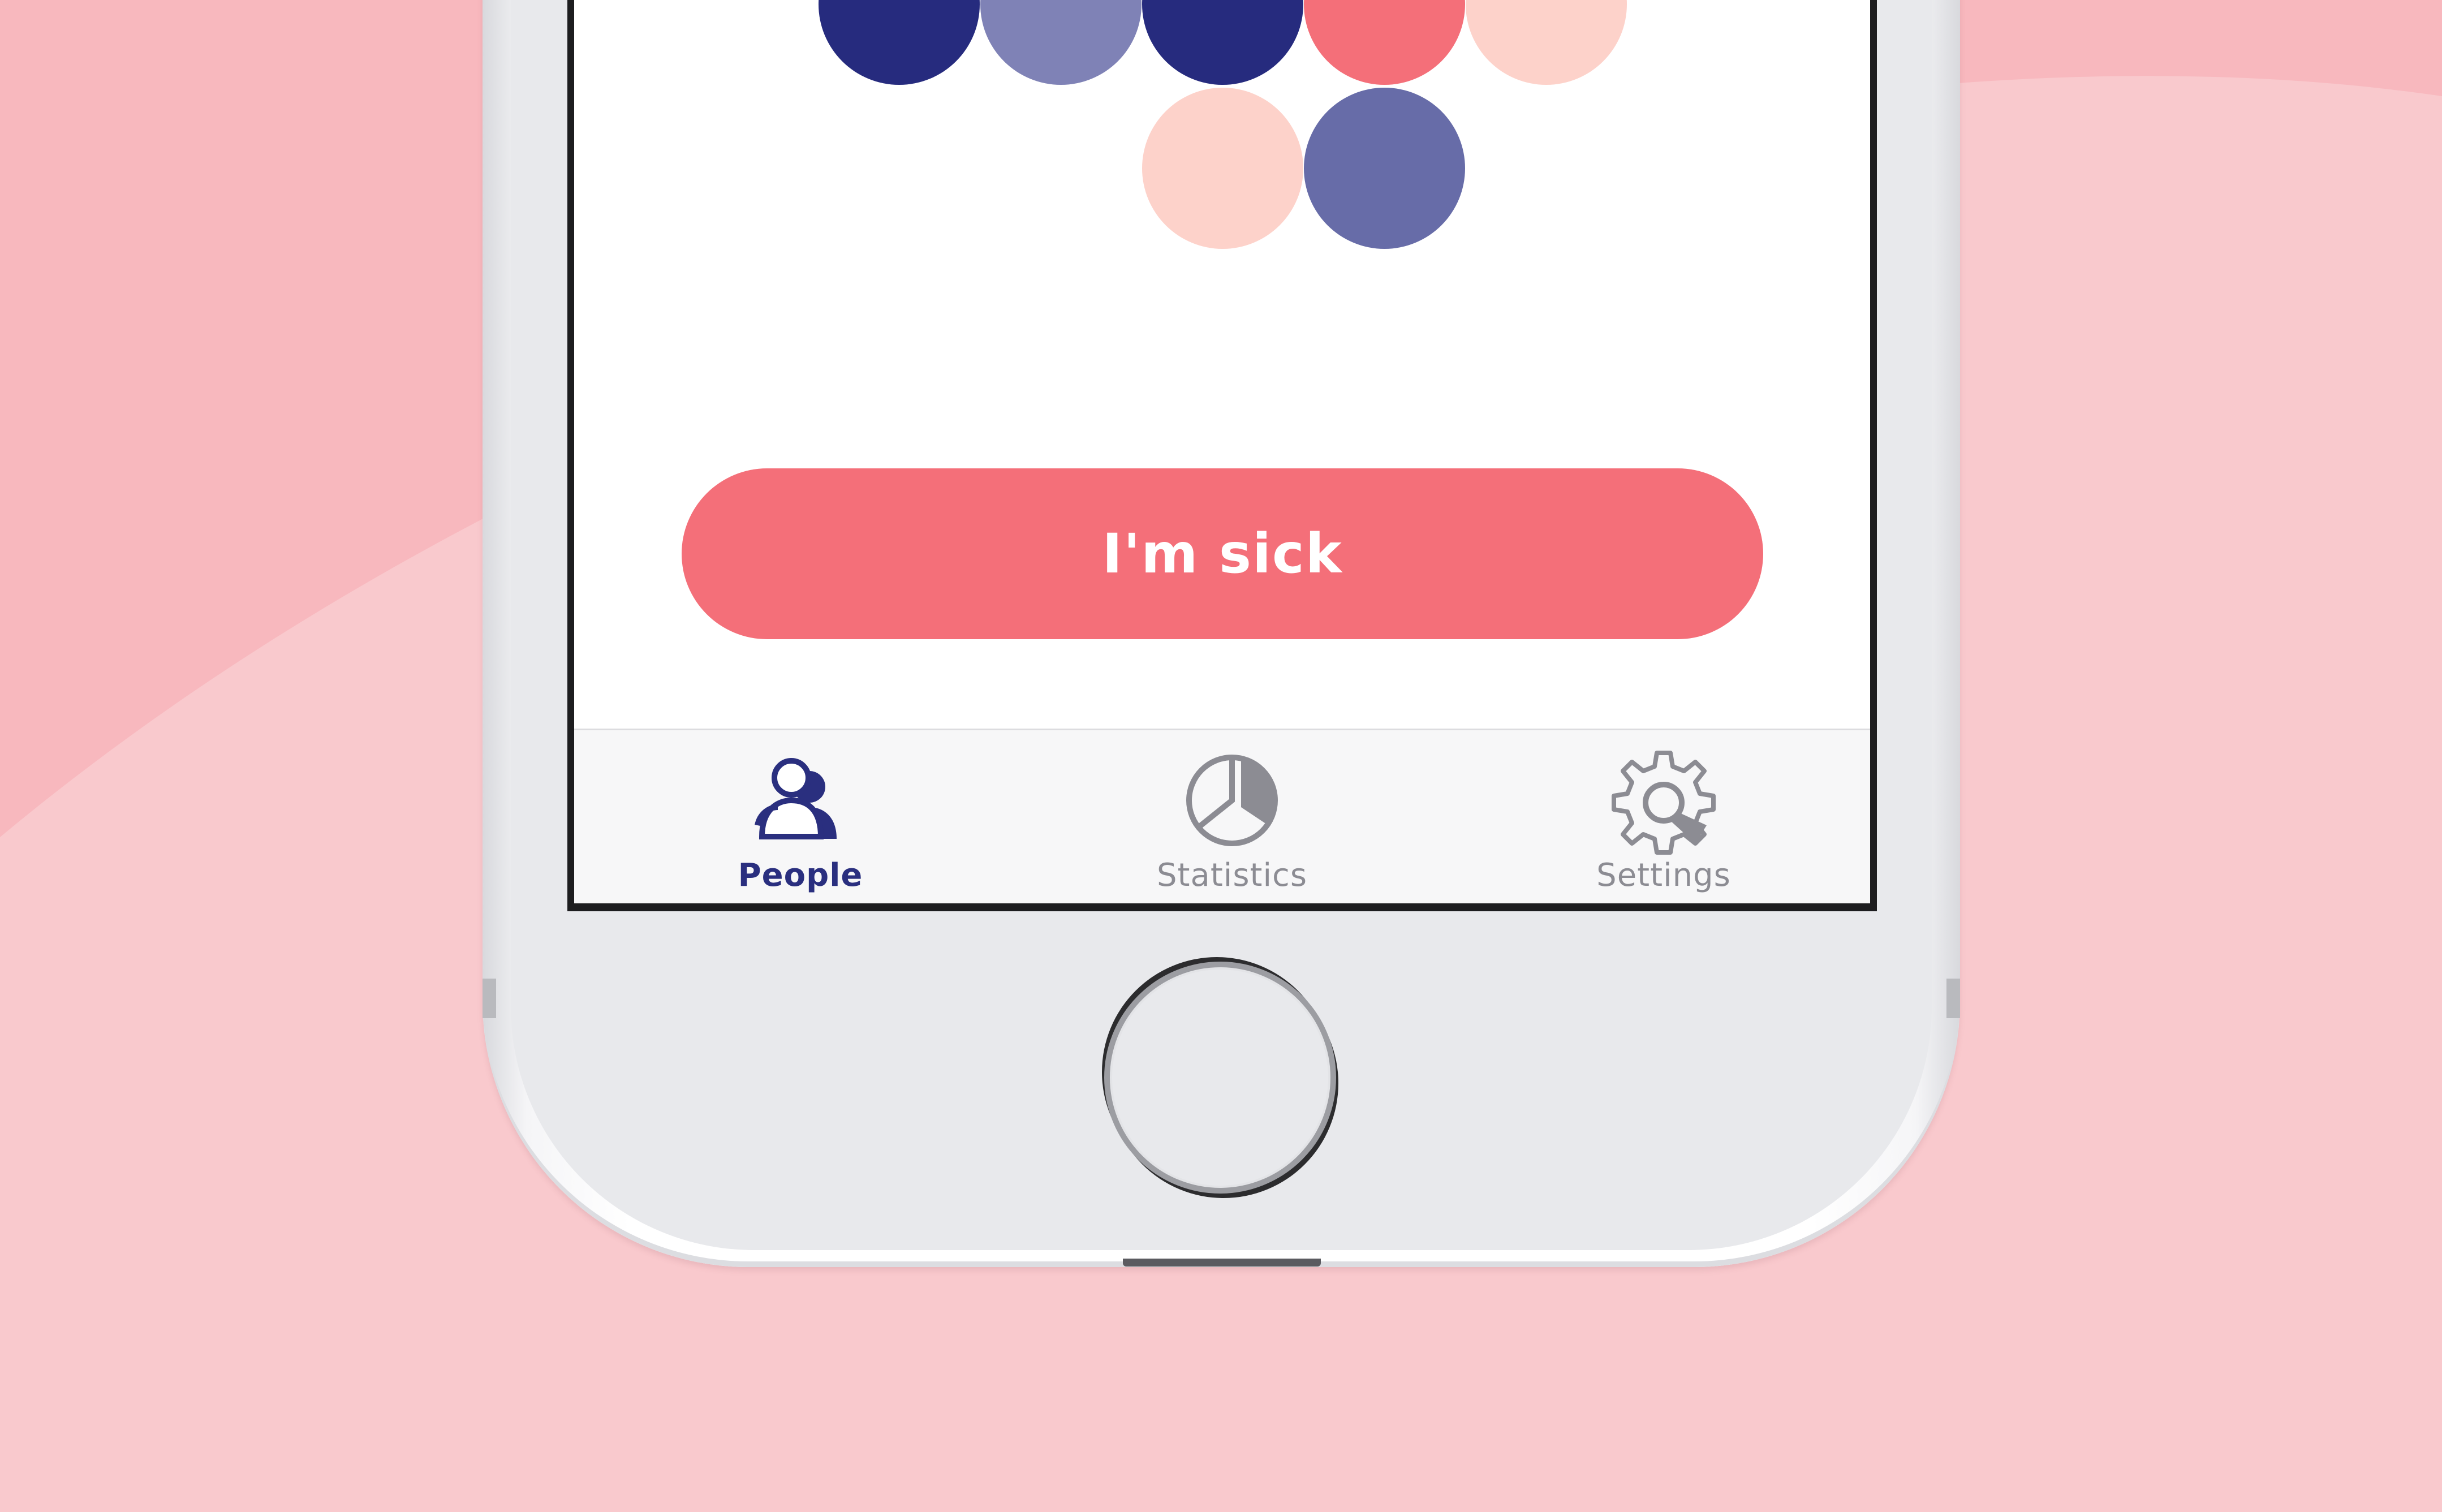 This screenshot has height=1512, width=2442. Describe the element at coordinates (489, 998) in the screenshot. I see `antenna-band-left` at that location.